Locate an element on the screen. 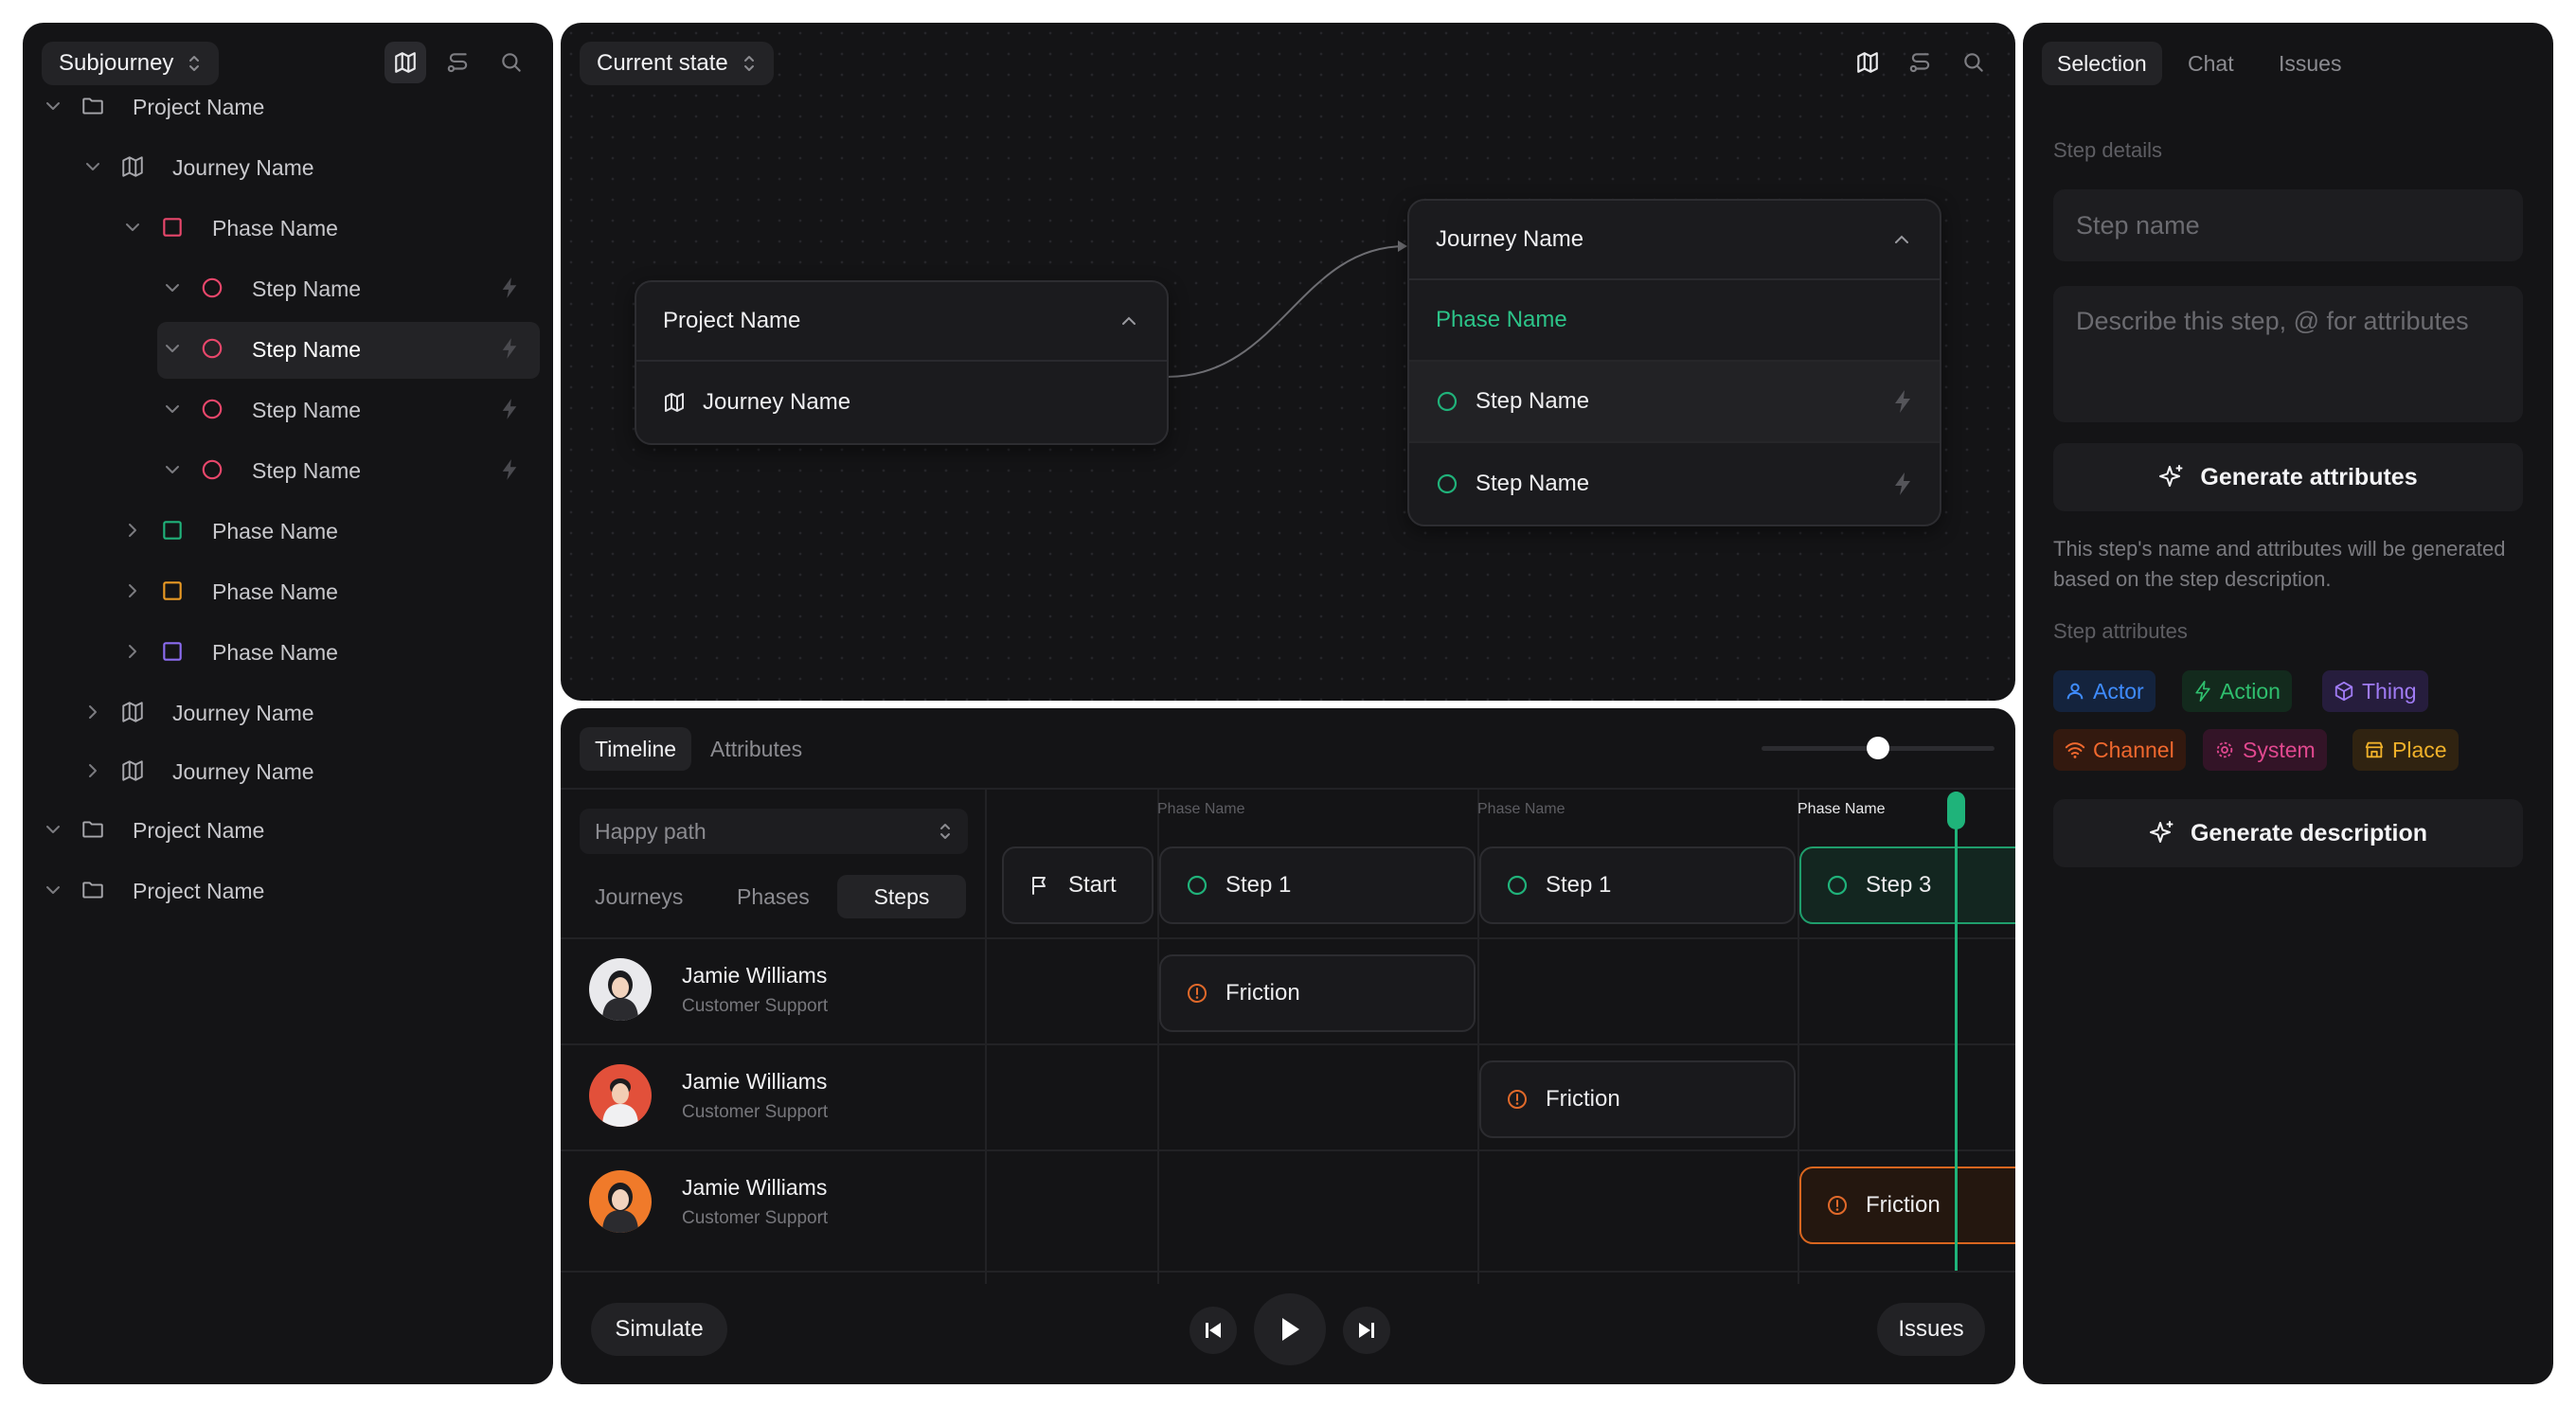 The image size is (2576, 1407). attribute-chip-action: Action is located at coordinates (2237, 691).